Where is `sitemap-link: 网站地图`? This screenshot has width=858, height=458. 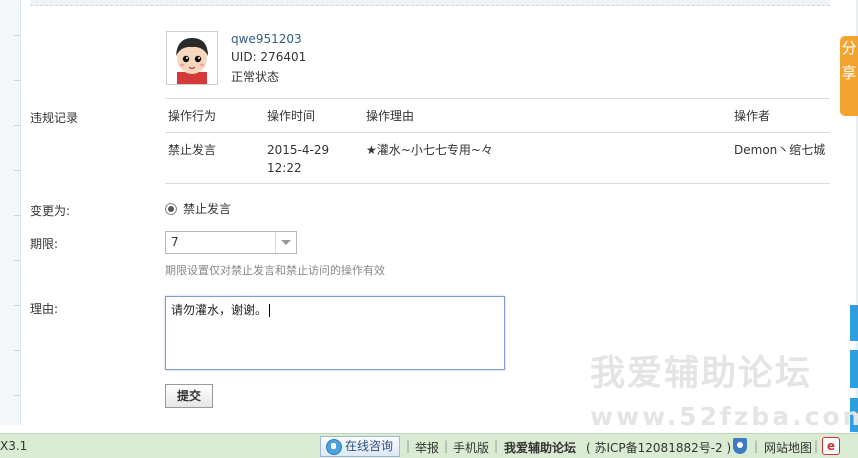
sitemap-link: 网站地图 is located at coordinates (788, 447).